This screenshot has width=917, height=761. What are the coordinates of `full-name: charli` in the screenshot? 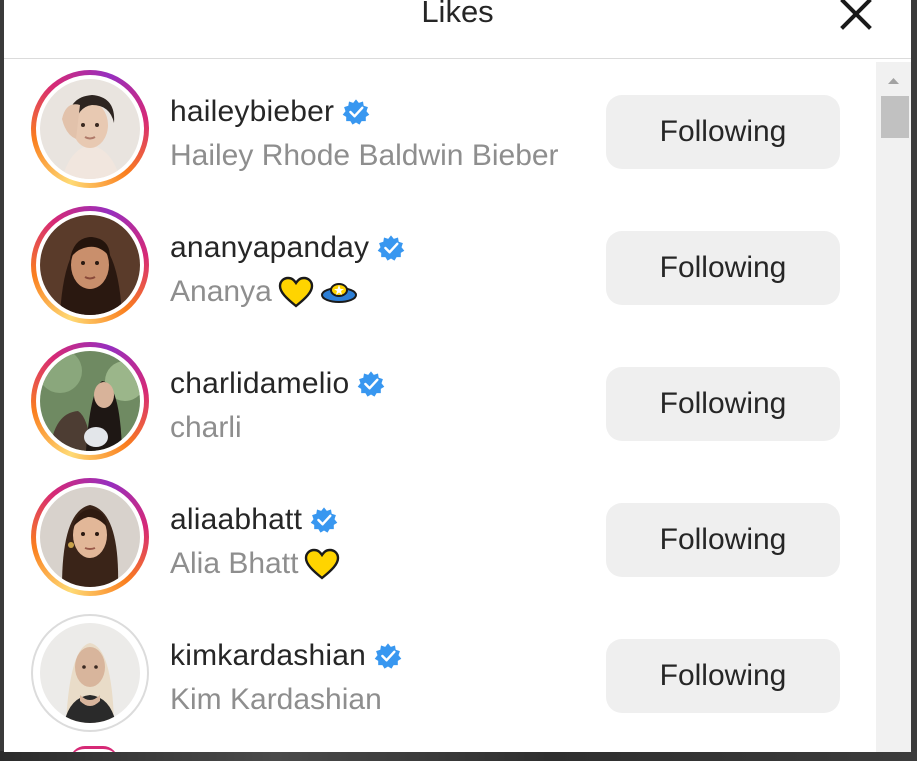 It's located at (206, 427).